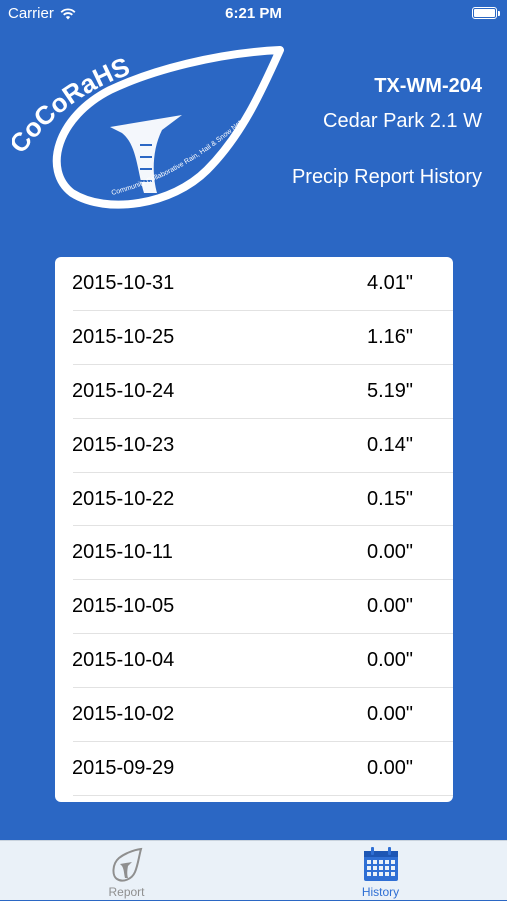 The image size is (507, 901). What do you see at coordinates (123, 444) in the screenshot?
I see `report-date: 2015-10-23` at bounding box center [123, 444].